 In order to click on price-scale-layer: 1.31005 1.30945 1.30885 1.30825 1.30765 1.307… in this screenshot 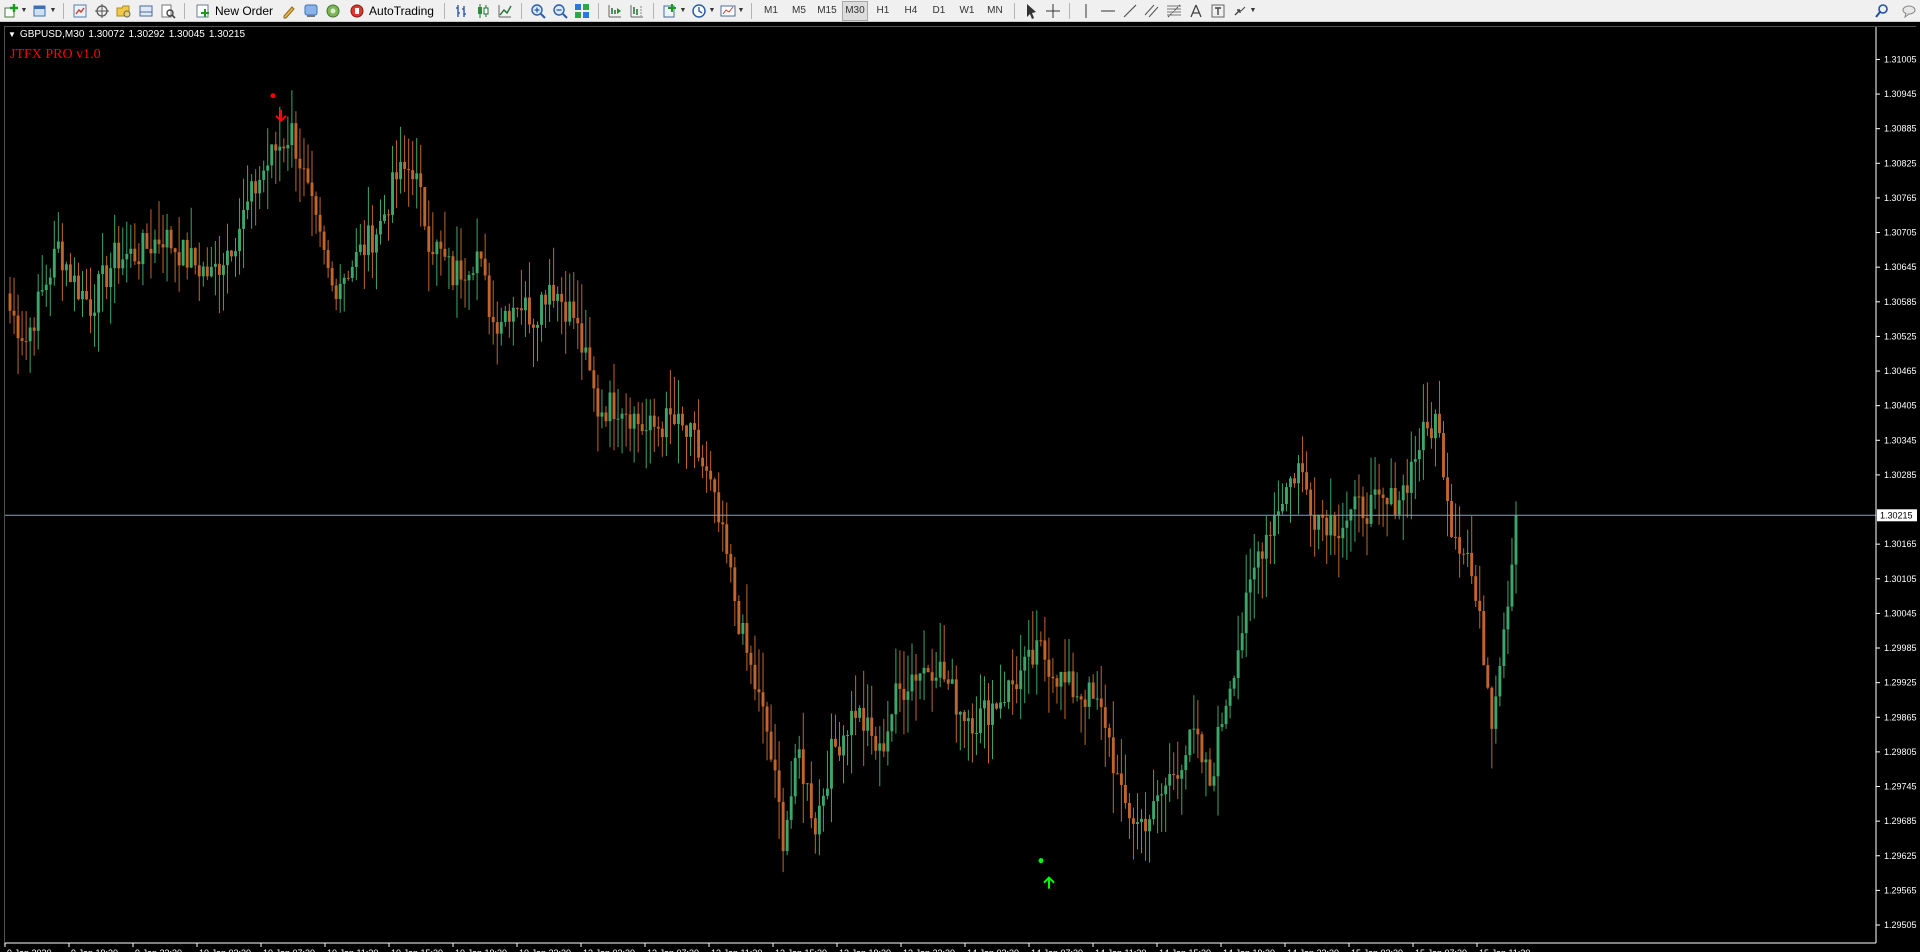, I will do `click(1896, 485)`.